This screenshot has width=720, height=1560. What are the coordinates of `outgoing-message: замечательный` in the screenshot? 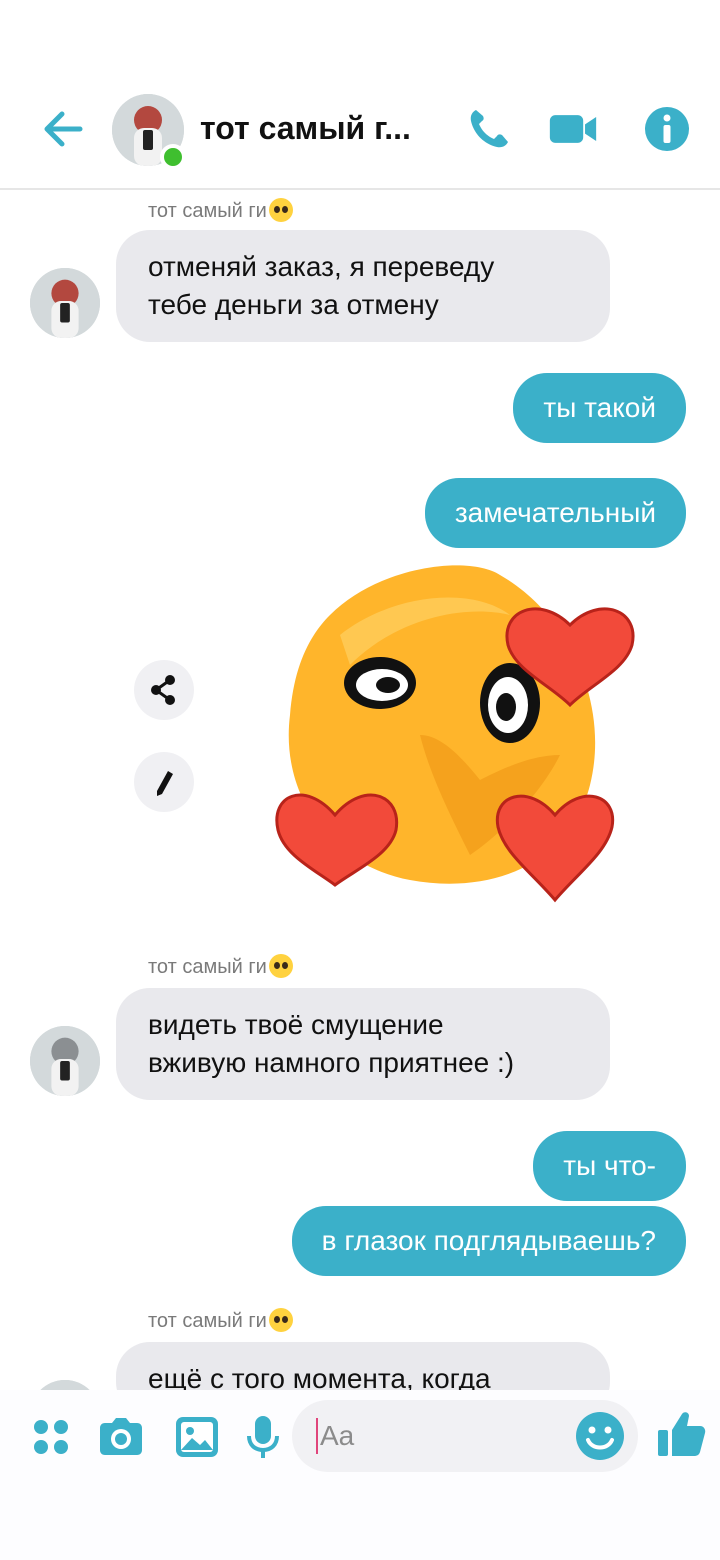 It's located at (555, 513).